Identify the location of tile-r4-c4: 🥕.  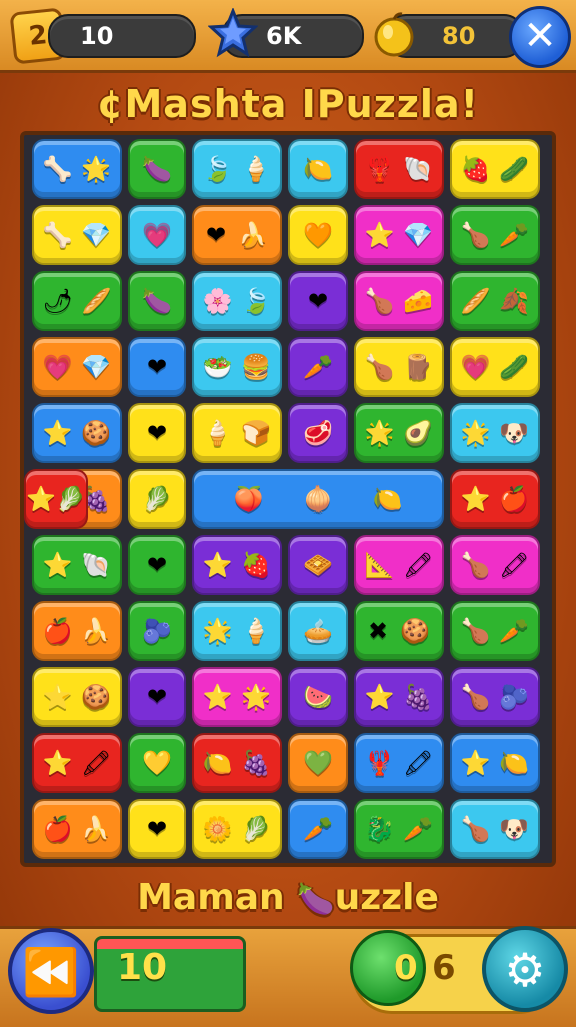
(318, 367).